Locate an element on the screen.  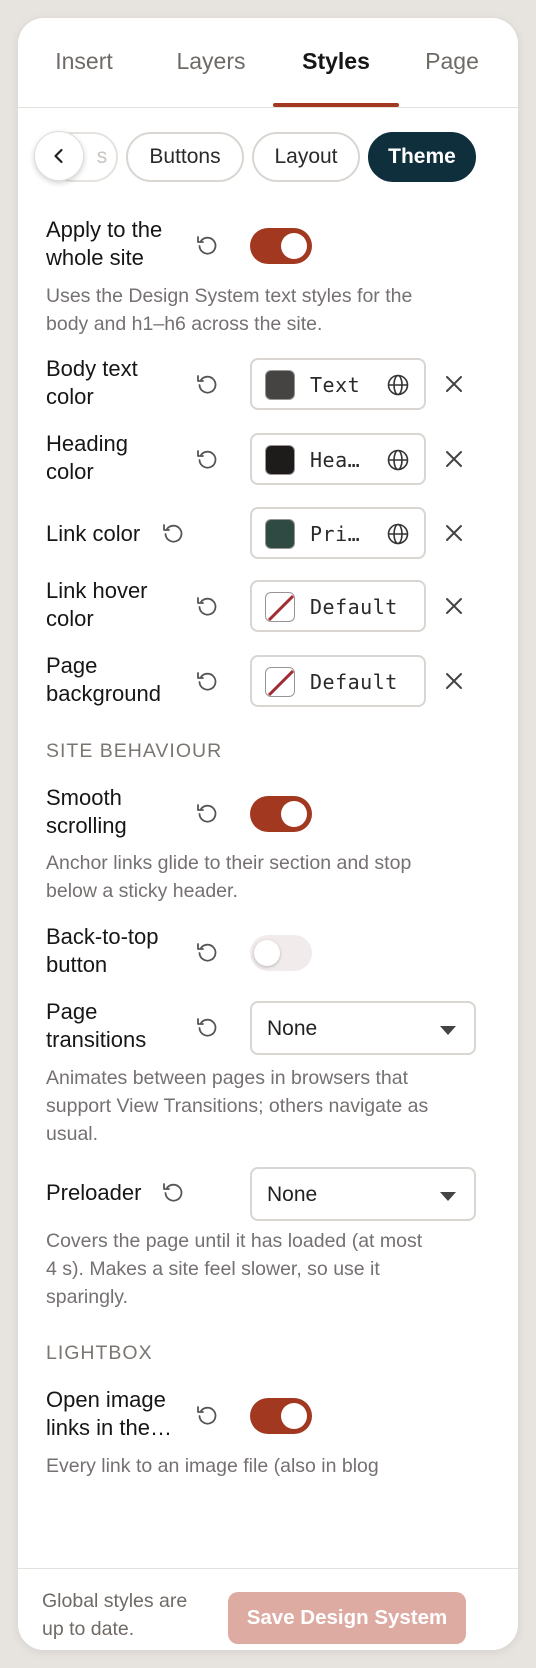
apply-site-label-1: Apply to the is located at coordinates (104, 229).